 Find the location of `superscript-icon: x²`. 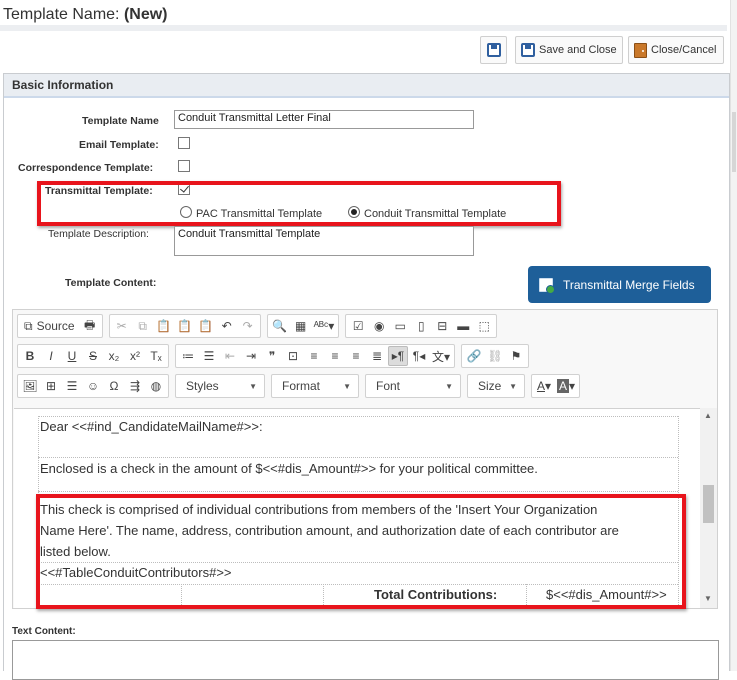

superscript-icon: x² is located at coordinates (135, 356).